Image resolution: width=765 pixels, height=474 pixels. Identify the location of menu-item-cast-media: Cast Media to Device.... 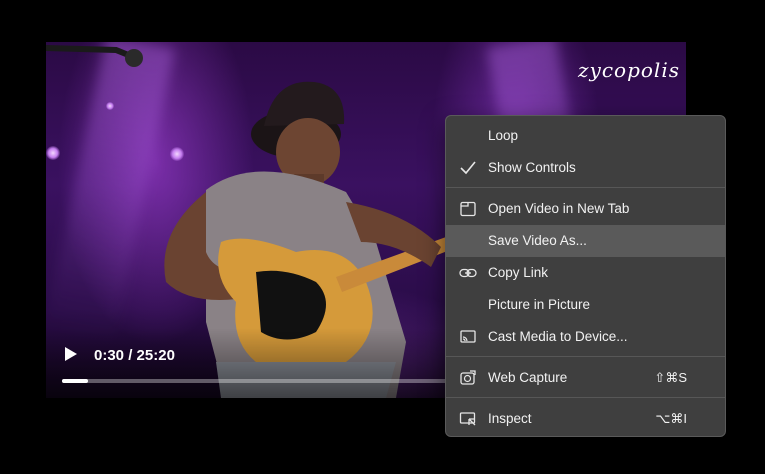
(585, 337).